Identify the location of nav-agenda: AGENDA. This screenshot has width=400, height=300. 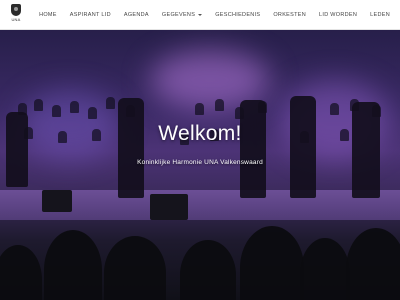
(136, 15).